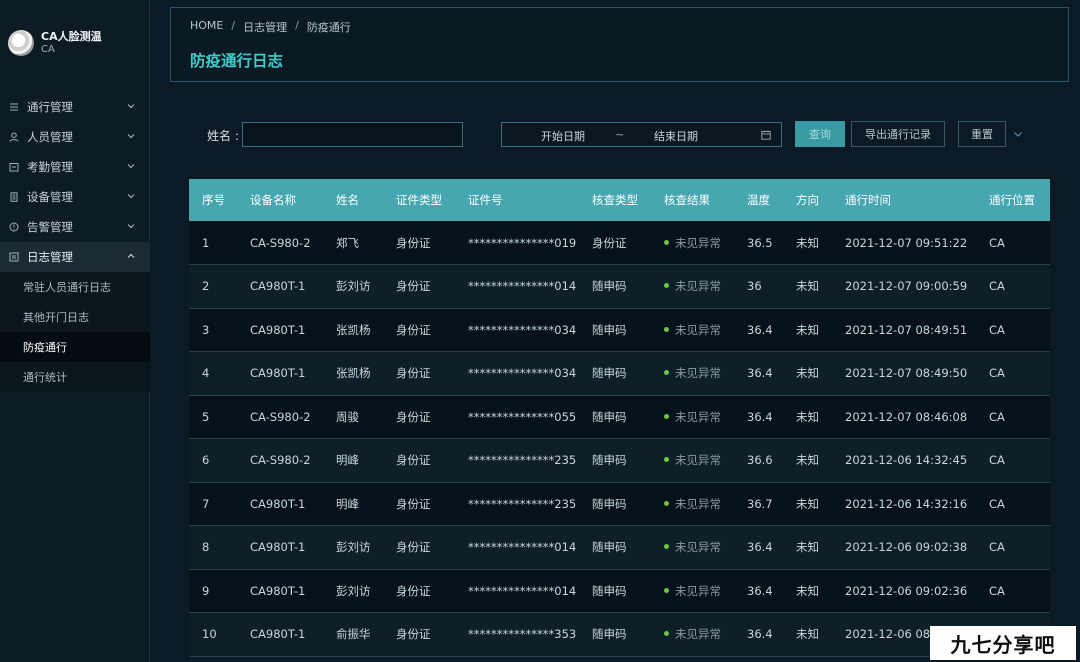  What do you see at coordinates (206, 286) in the screenshot?
I see `cell-index: 2` at bounding box center [206, 286].